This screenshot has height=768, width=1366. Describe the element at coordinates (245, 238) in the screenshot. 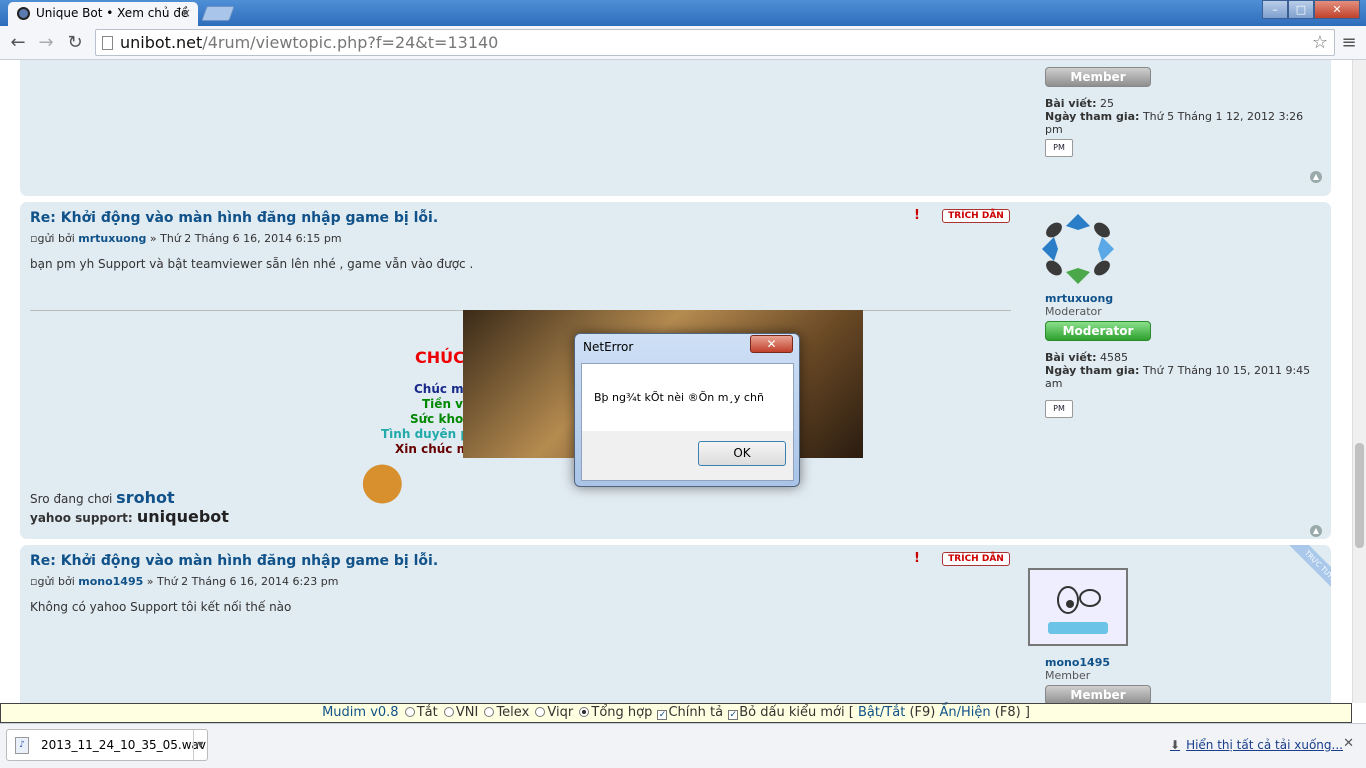

I see `post-date: » Thứ 2 Tháng 6 16, 2014 6:15 pm` at that location.